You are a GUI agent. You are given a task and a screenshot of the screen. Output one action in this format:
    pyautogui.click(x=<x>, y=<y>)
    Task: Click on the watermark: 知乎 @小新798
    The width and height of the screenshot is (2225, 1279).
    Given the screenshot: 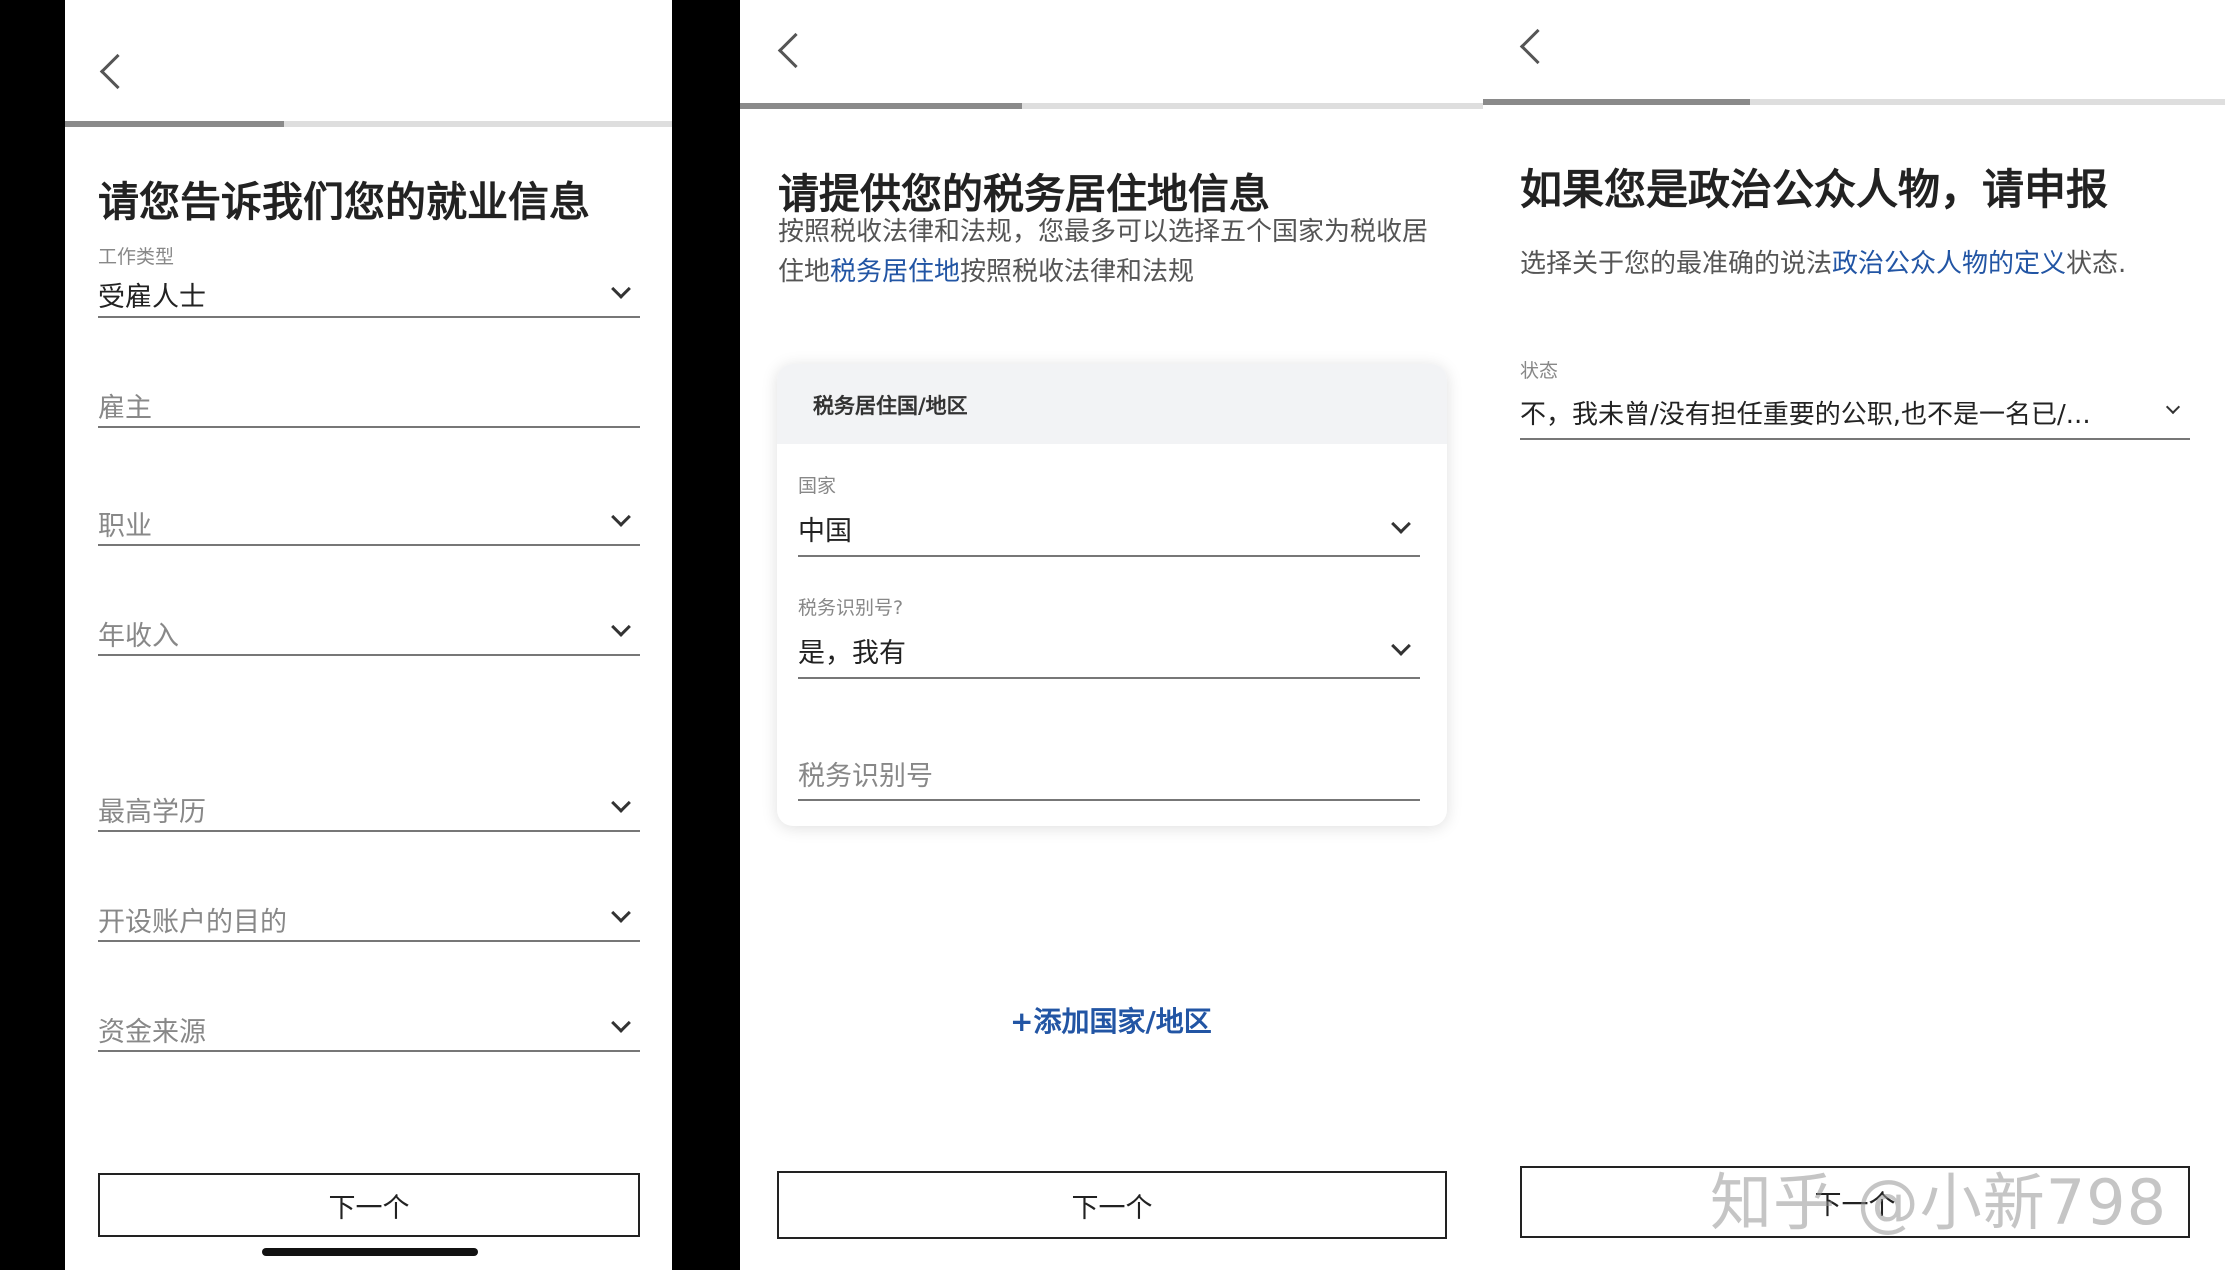 What is the action you would take?
    pyautogui.click(x=1939, y=1202)
    